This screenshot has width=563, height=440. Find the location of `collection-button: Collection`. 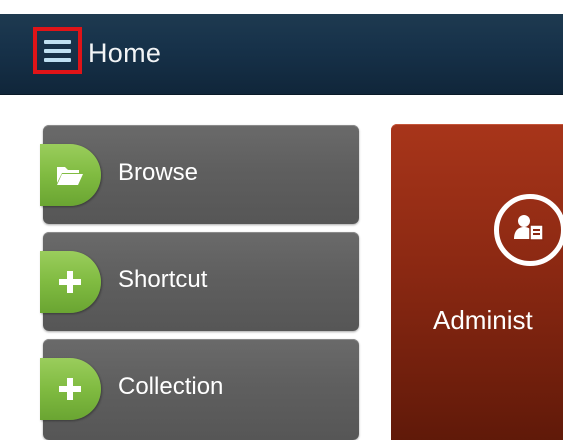

collection-button: Collection is located at coordinates (199, 389).